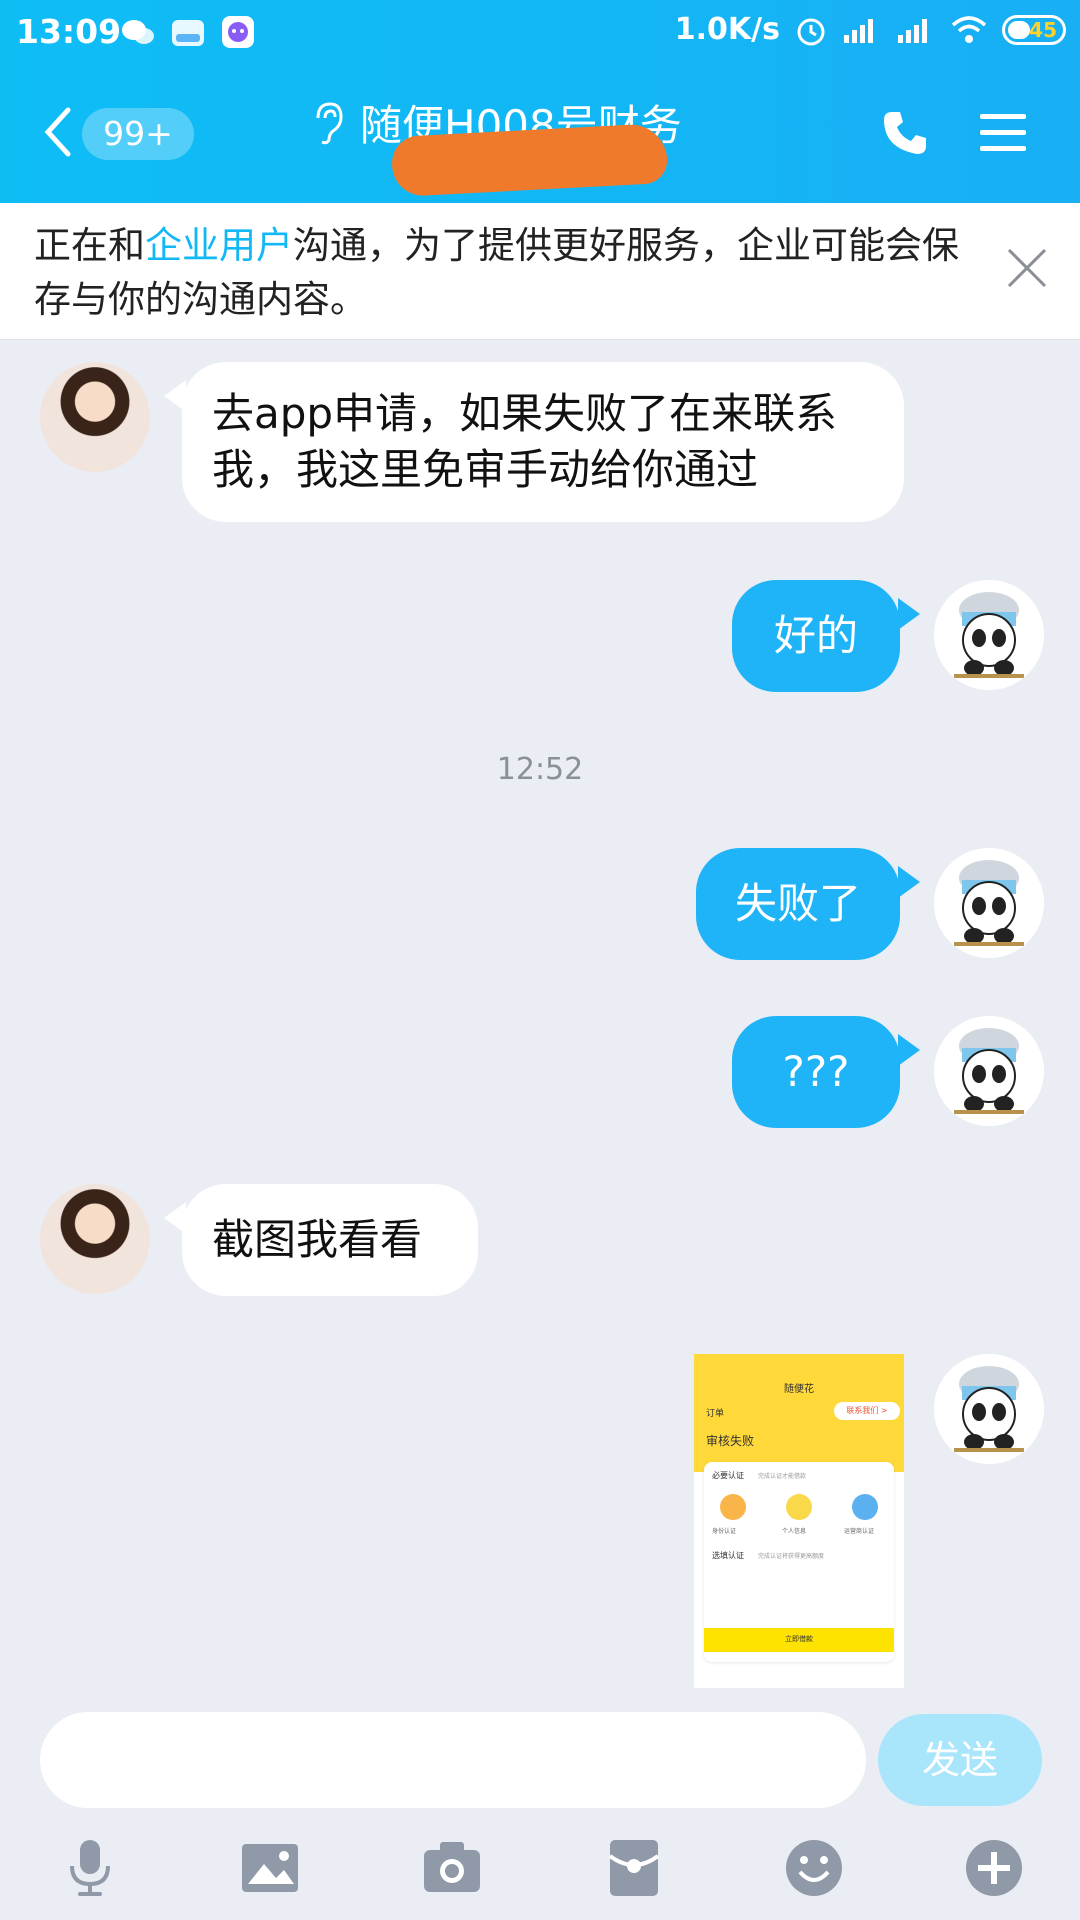  Describe the element at coordinates (798, 904) in the screenshot. I see `message-bubble: 失败了` at that location.